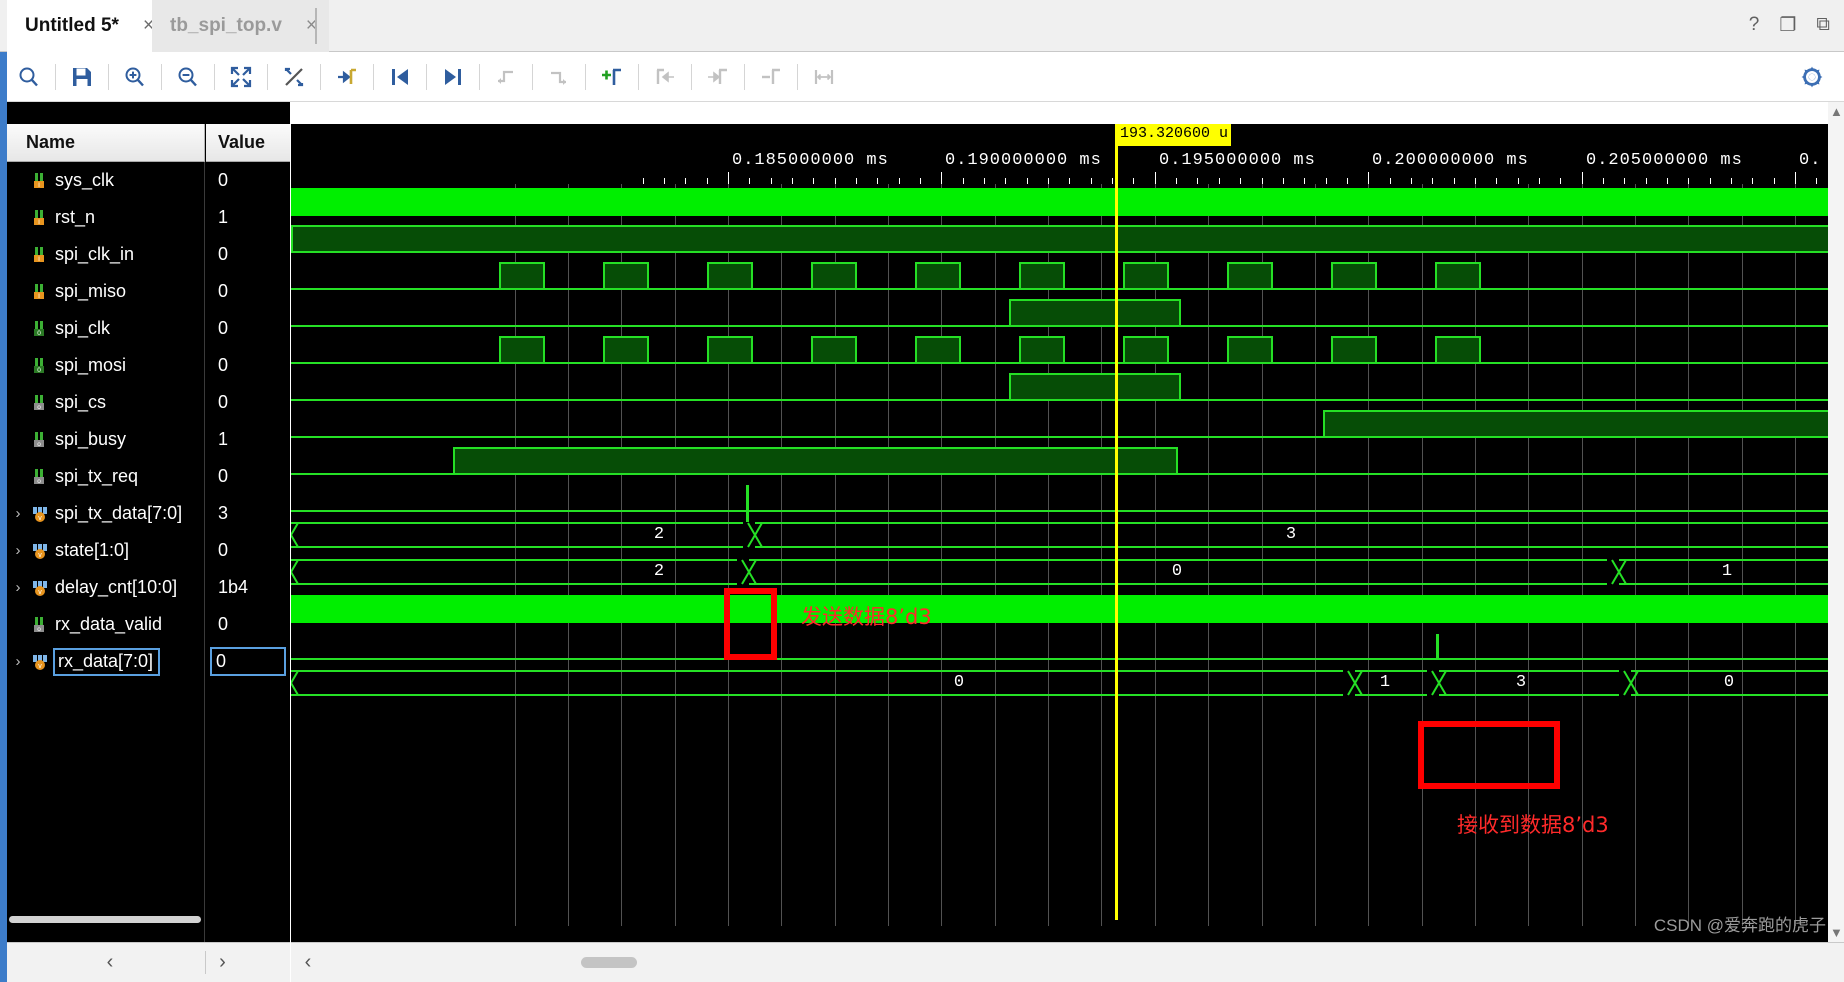 The height and width of the screenshot is (982, 1844). Describe the element at coordinates (188, 77) in the screenshot. I see `zoom-out-icon` at that location.